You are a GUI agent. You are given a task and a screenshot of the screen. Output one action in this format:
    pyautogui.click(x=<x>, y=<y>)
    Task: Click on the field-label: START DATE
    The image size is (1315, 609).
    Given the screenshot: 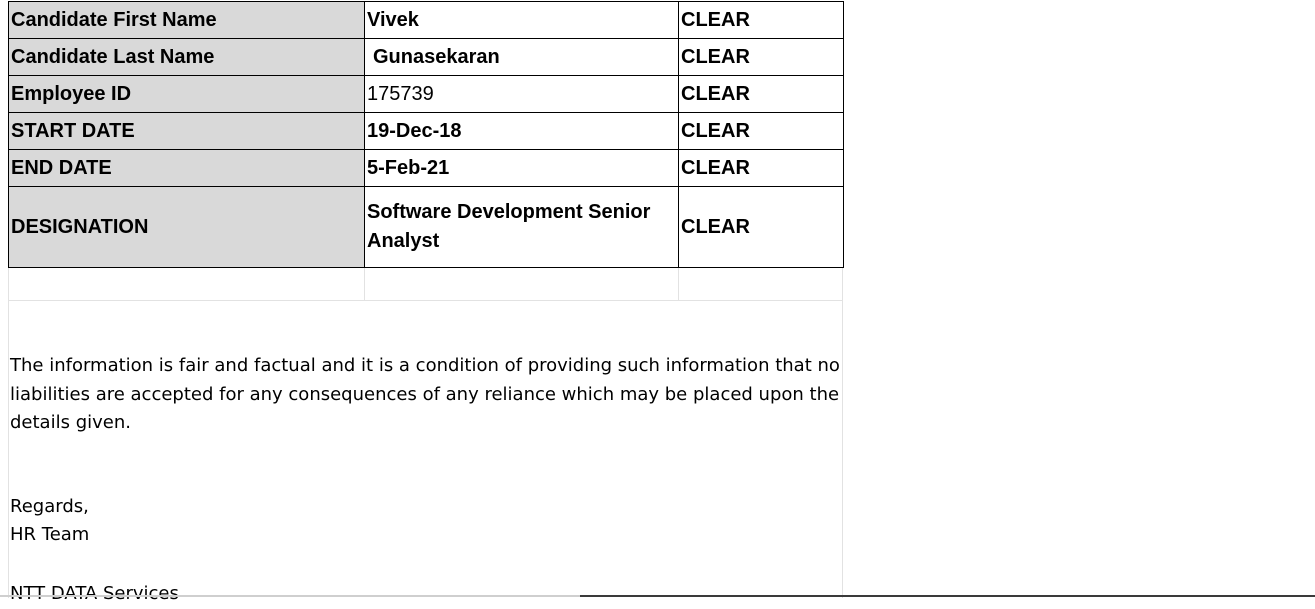 What is the action you would take?
    pyautogui.click(x=186, y=131)
    